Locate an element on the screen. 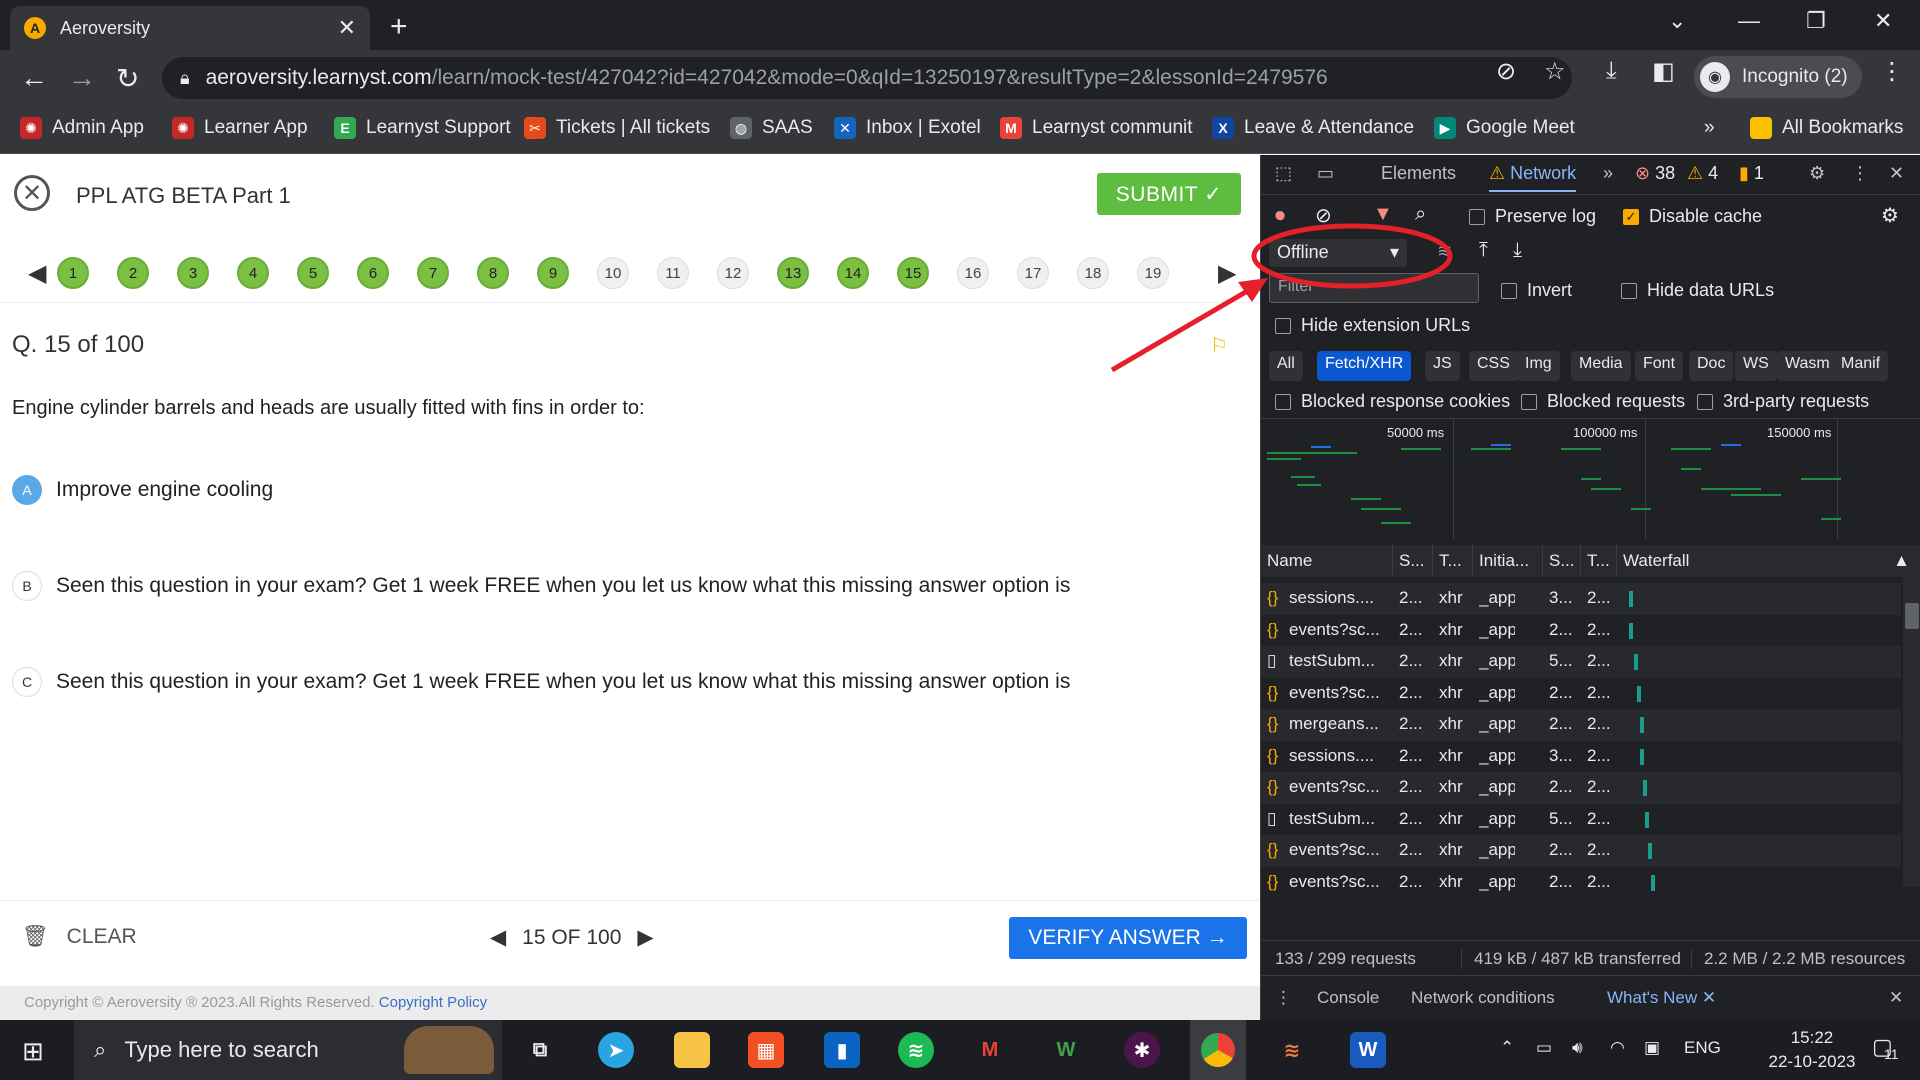 The height and width of the screenshot is (1080, 1920). notification-center-icon: ▢ 11 is located at coordinates (1885, 1048).